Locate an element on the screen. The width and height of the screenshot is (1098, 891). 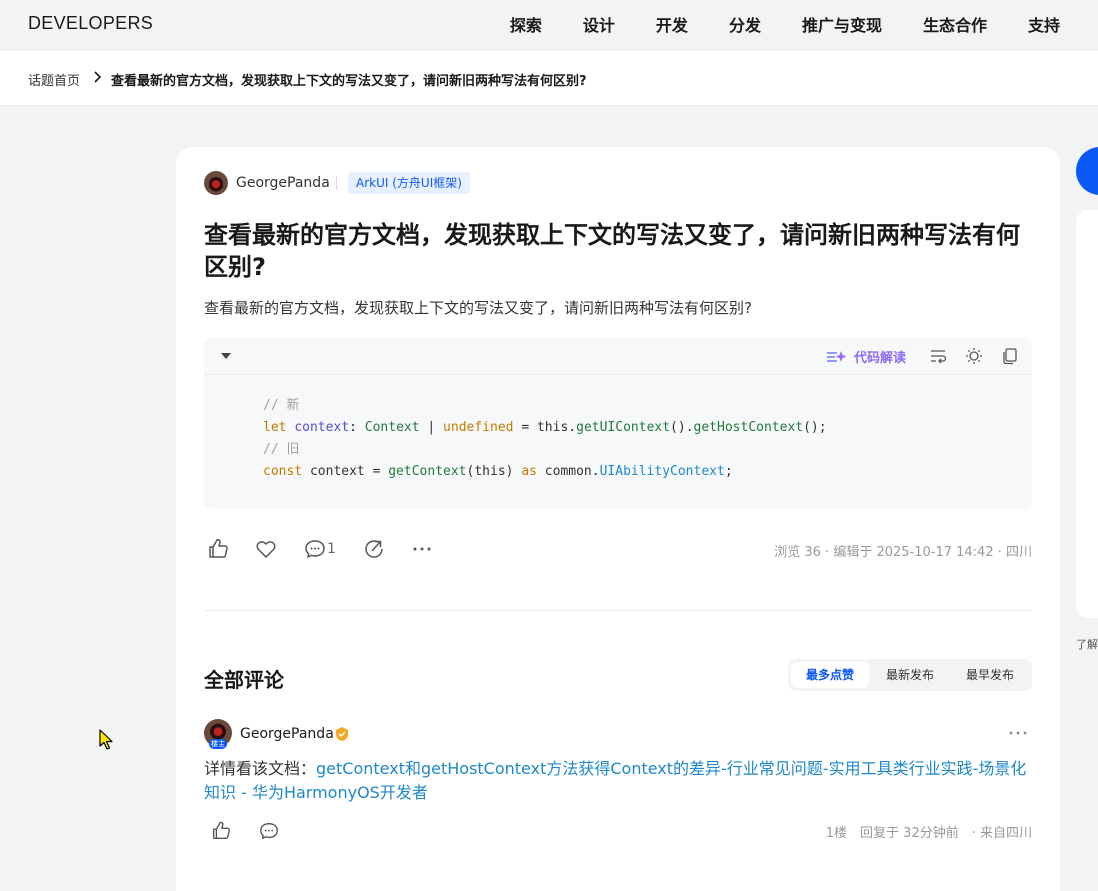
code-token: (). is located at coordinates (682, 427).